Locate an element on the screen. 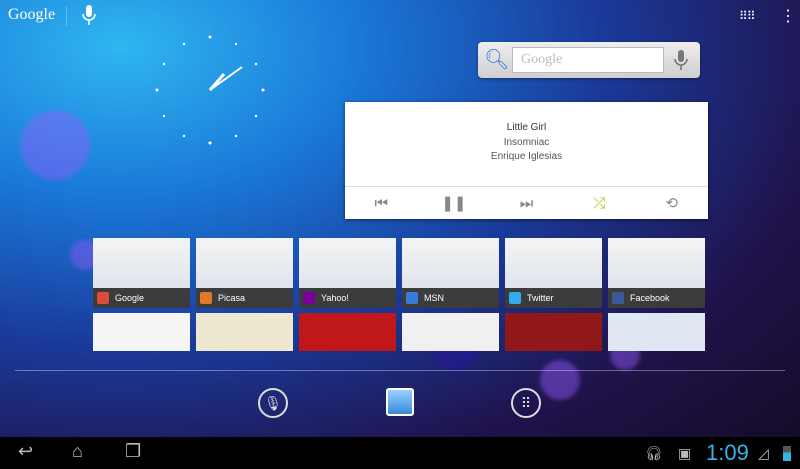 This screenshot has height=469, width=800. bookmark-facebook: Facebook is located at coordinates (656, 273).